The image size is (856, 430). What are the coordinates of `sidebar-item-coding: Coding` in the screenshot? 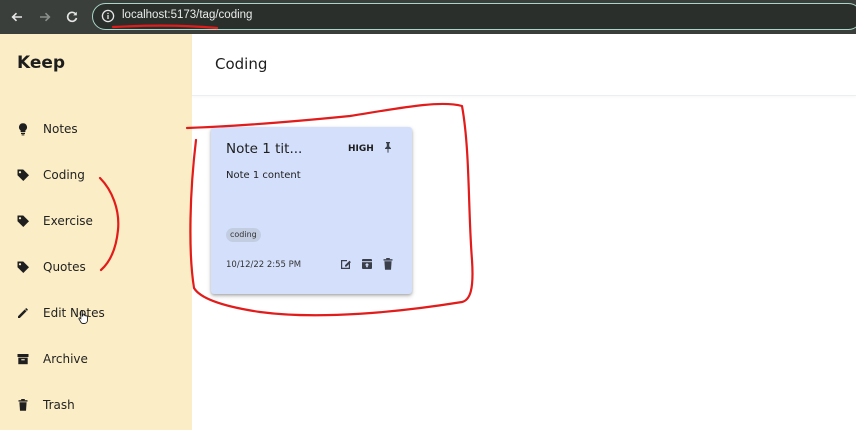 It's located at (96, 176).